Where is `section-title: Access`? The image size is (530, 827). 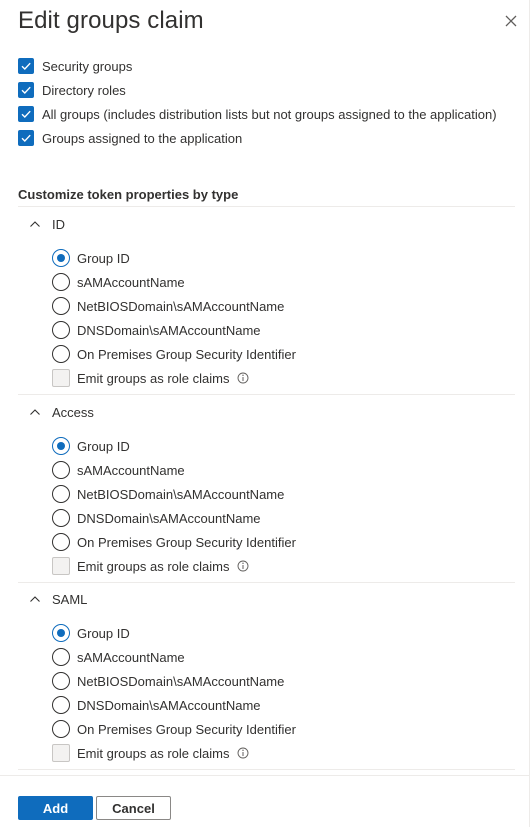 section-title: Access is located at coordinates (73, 412).